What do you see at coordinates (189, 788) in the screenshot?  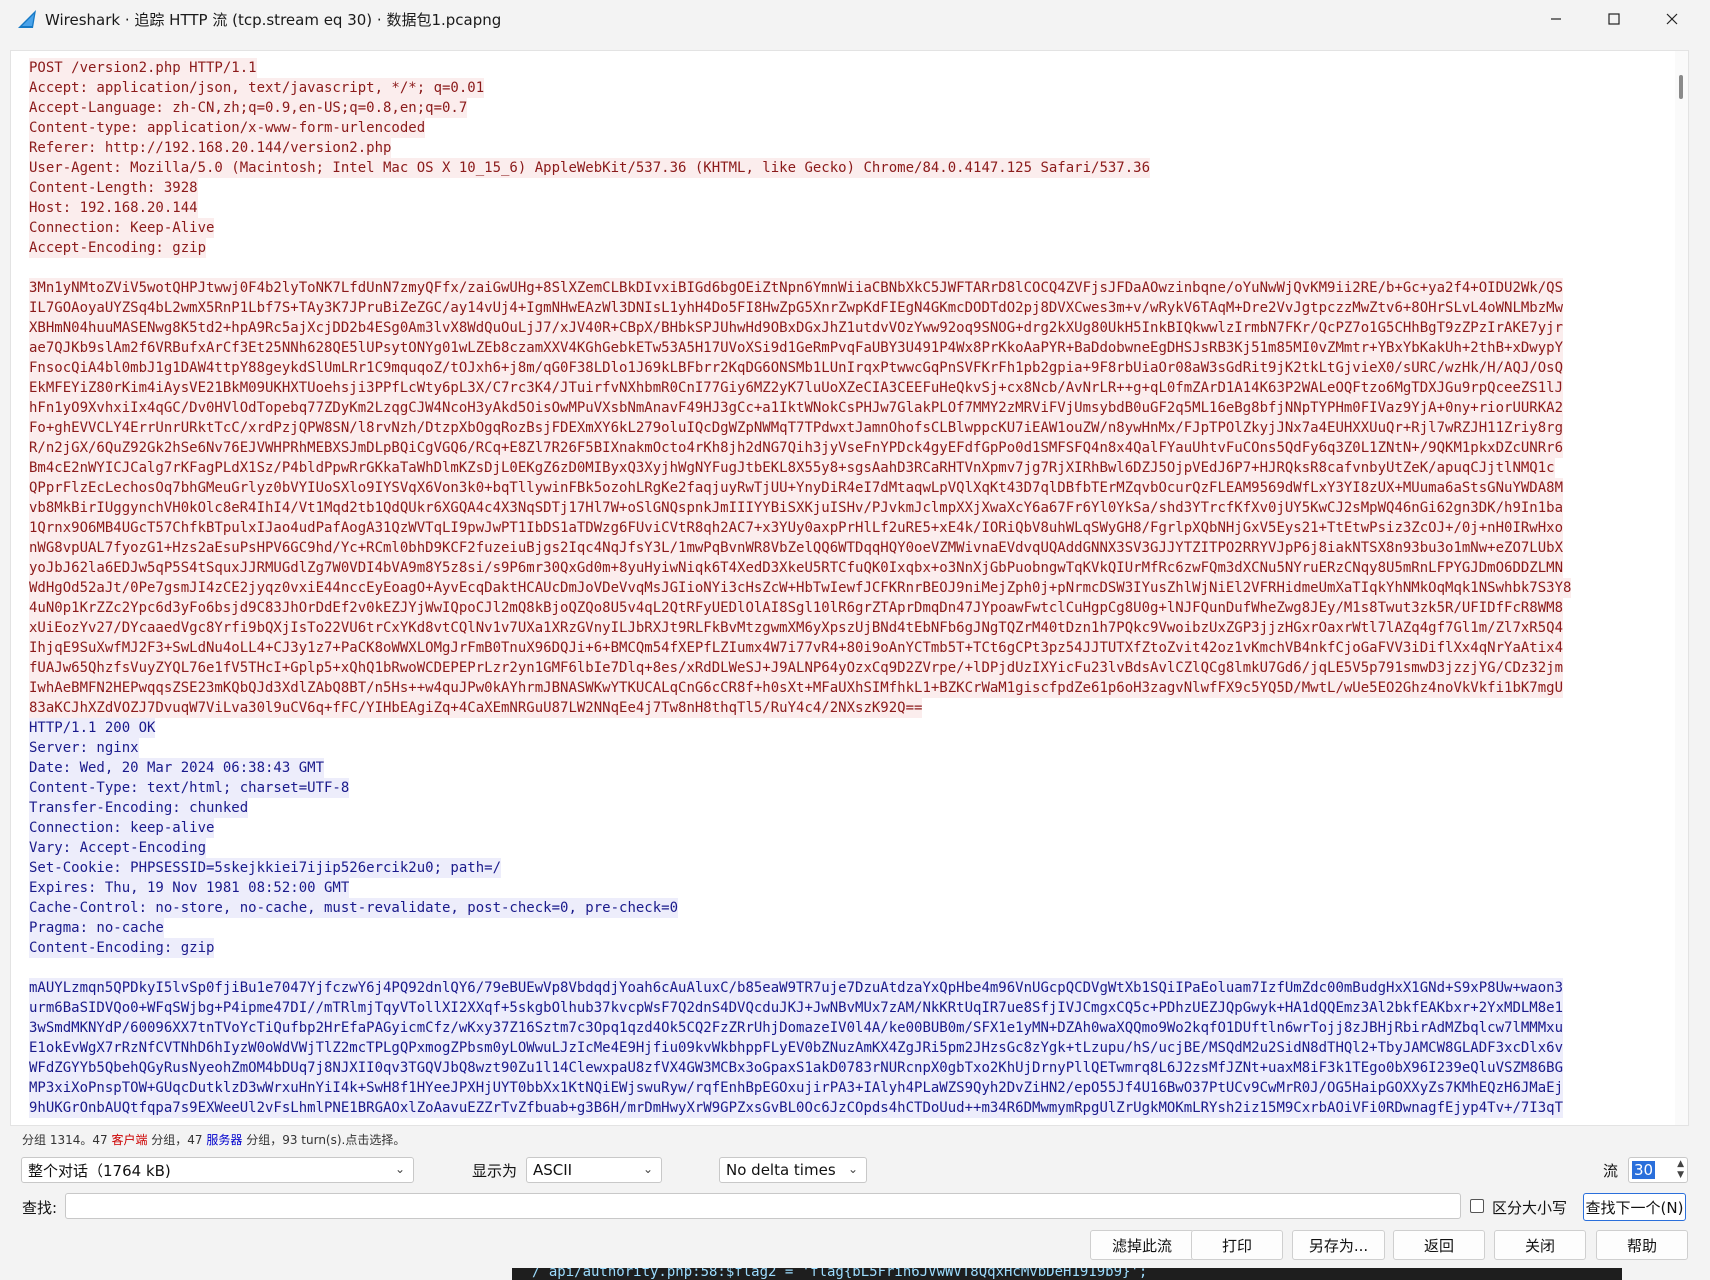 I see `response-header-line: Content-Type: text/html; charset=UTF-8` at bounding box center [189, 788].